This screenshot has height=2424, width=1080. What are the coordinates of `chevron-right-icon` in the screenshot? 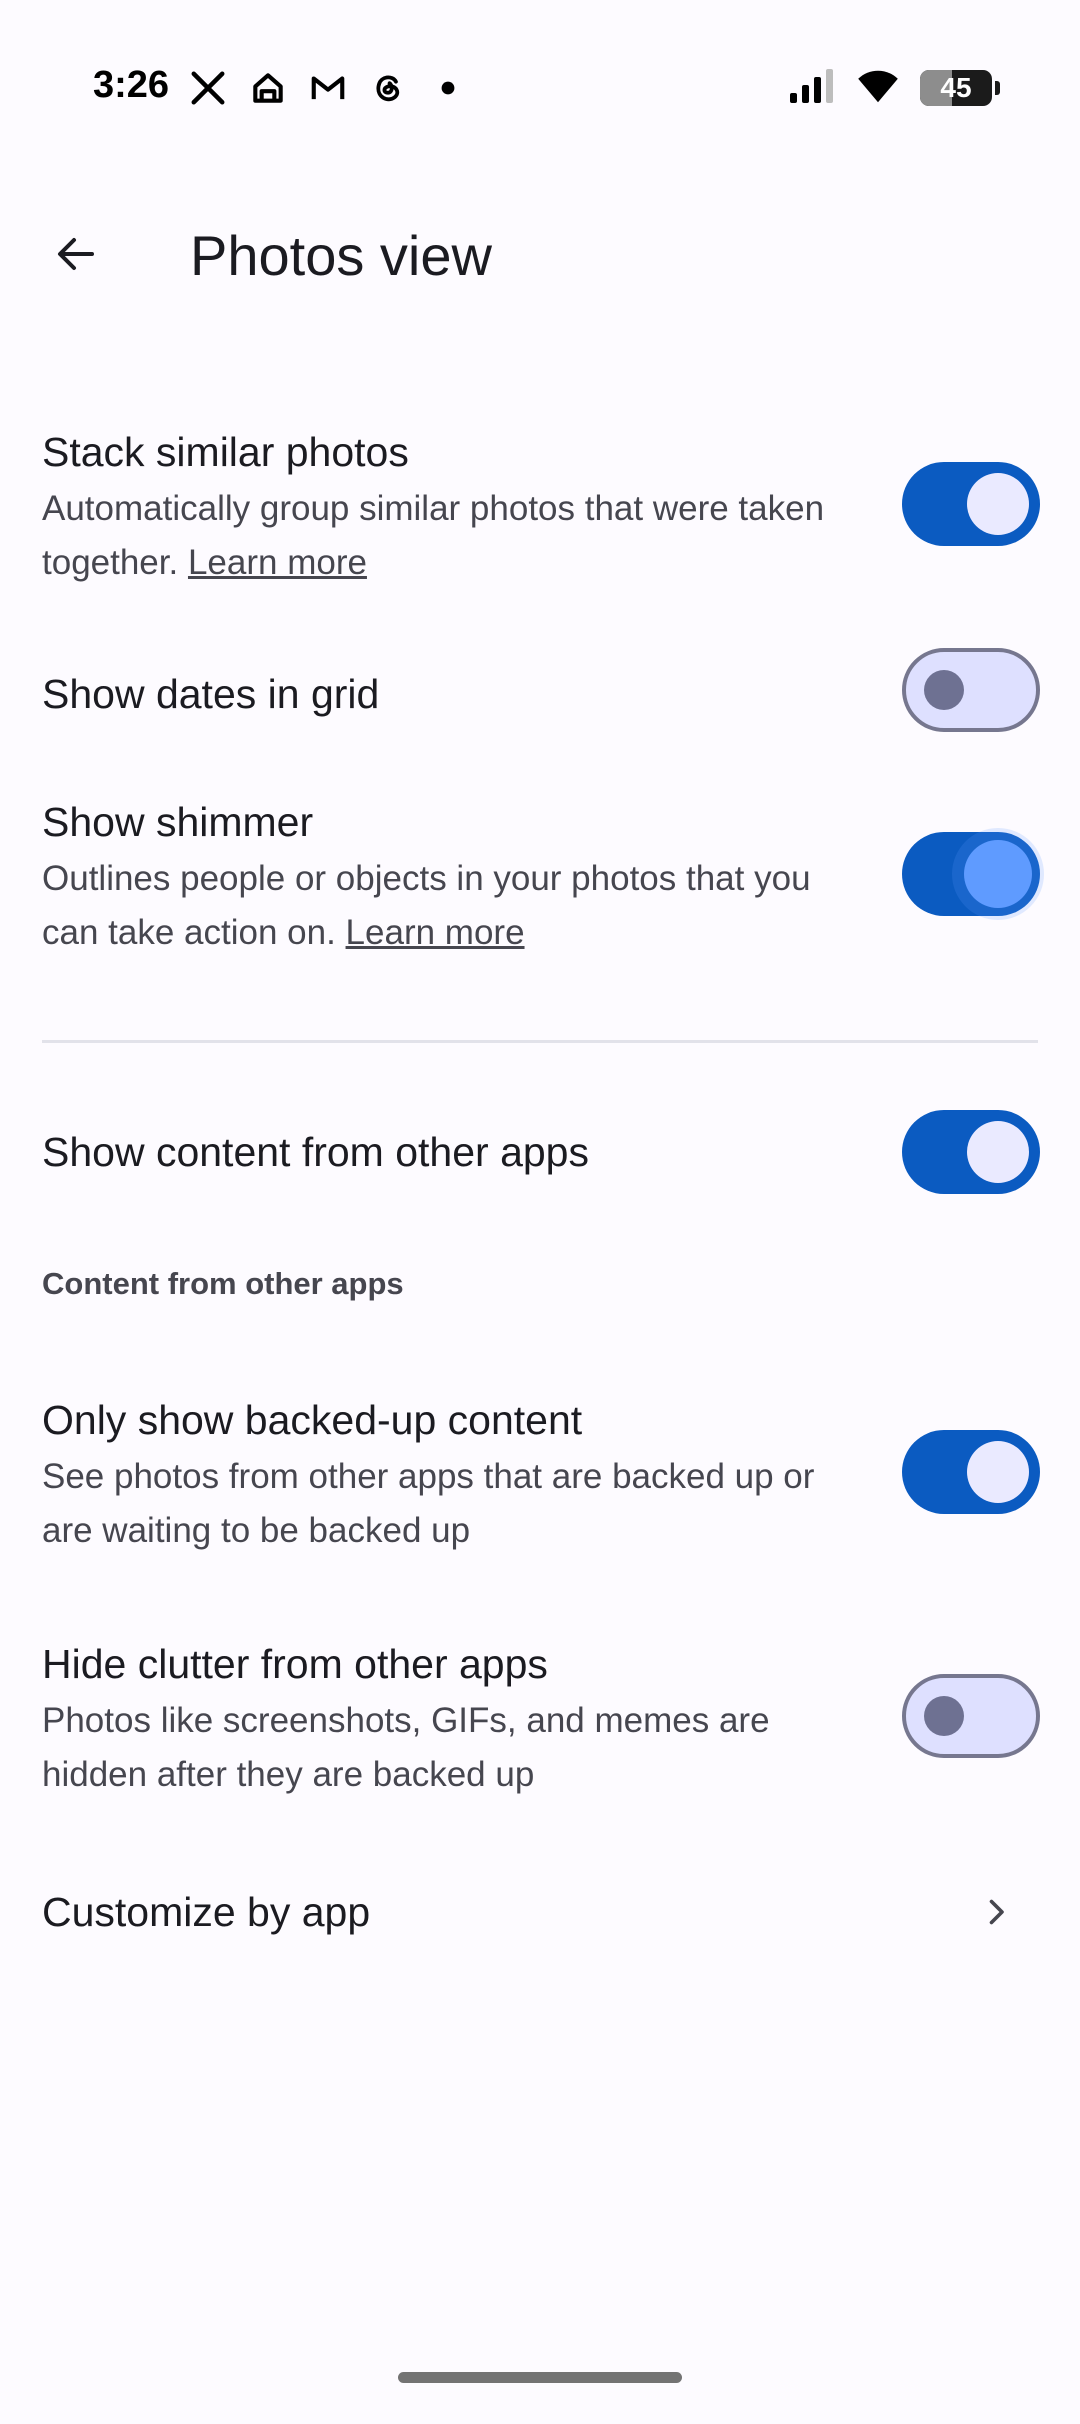 It's located at (996, 1912).